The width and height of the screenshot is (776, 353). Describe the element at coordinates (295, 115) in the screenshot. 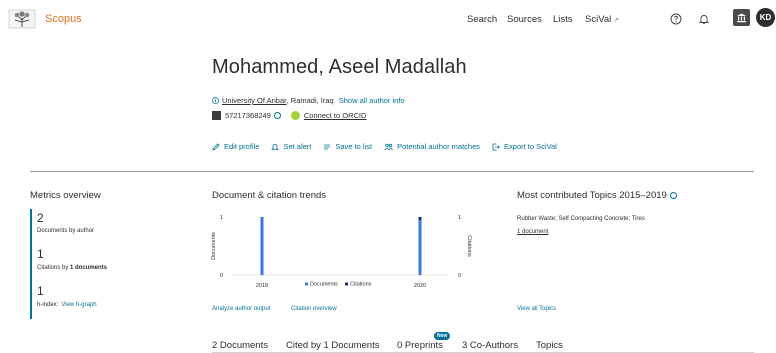

I see `orcid-icon` at that location.